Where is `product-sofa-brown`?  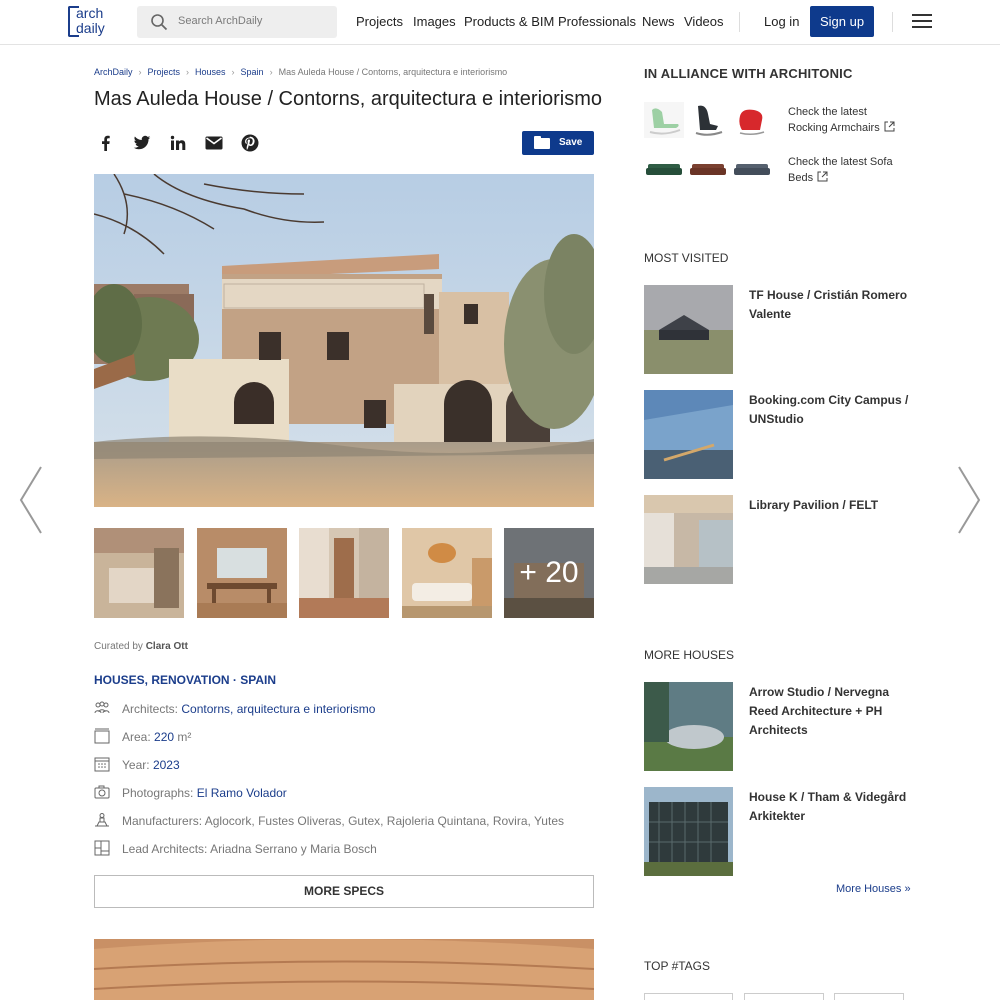 product-sofa-brown is located at coordinates (708, 170).